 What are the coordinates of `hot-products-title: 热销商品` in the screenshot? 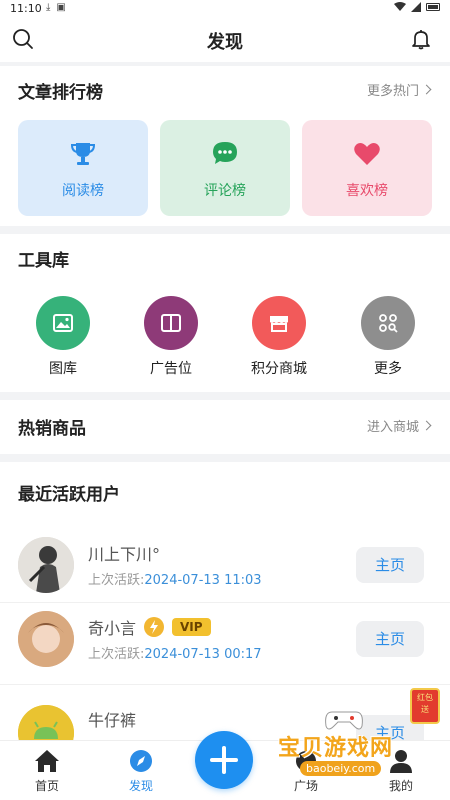 It's located at (52, 429).